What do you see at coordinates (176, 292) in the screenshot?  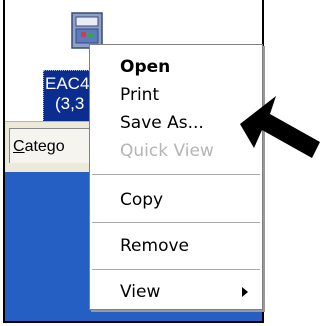 I see `menu-item-view: View` at bounding box center [176, 292].